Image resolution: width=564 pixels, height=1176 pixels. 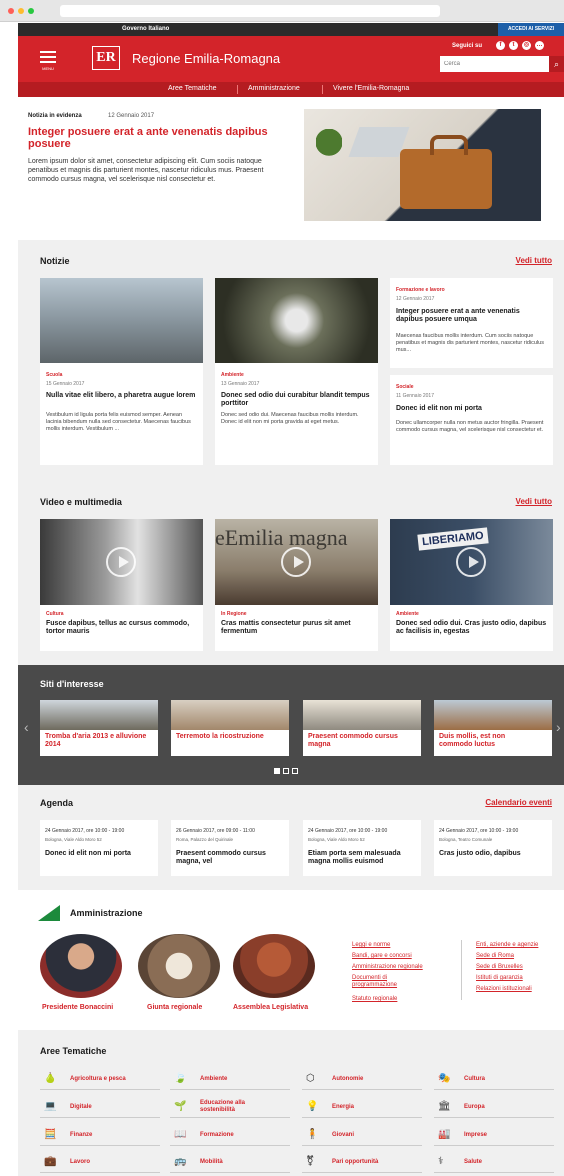 I want to click on er-logo: ER, so click(x=106, y=58).